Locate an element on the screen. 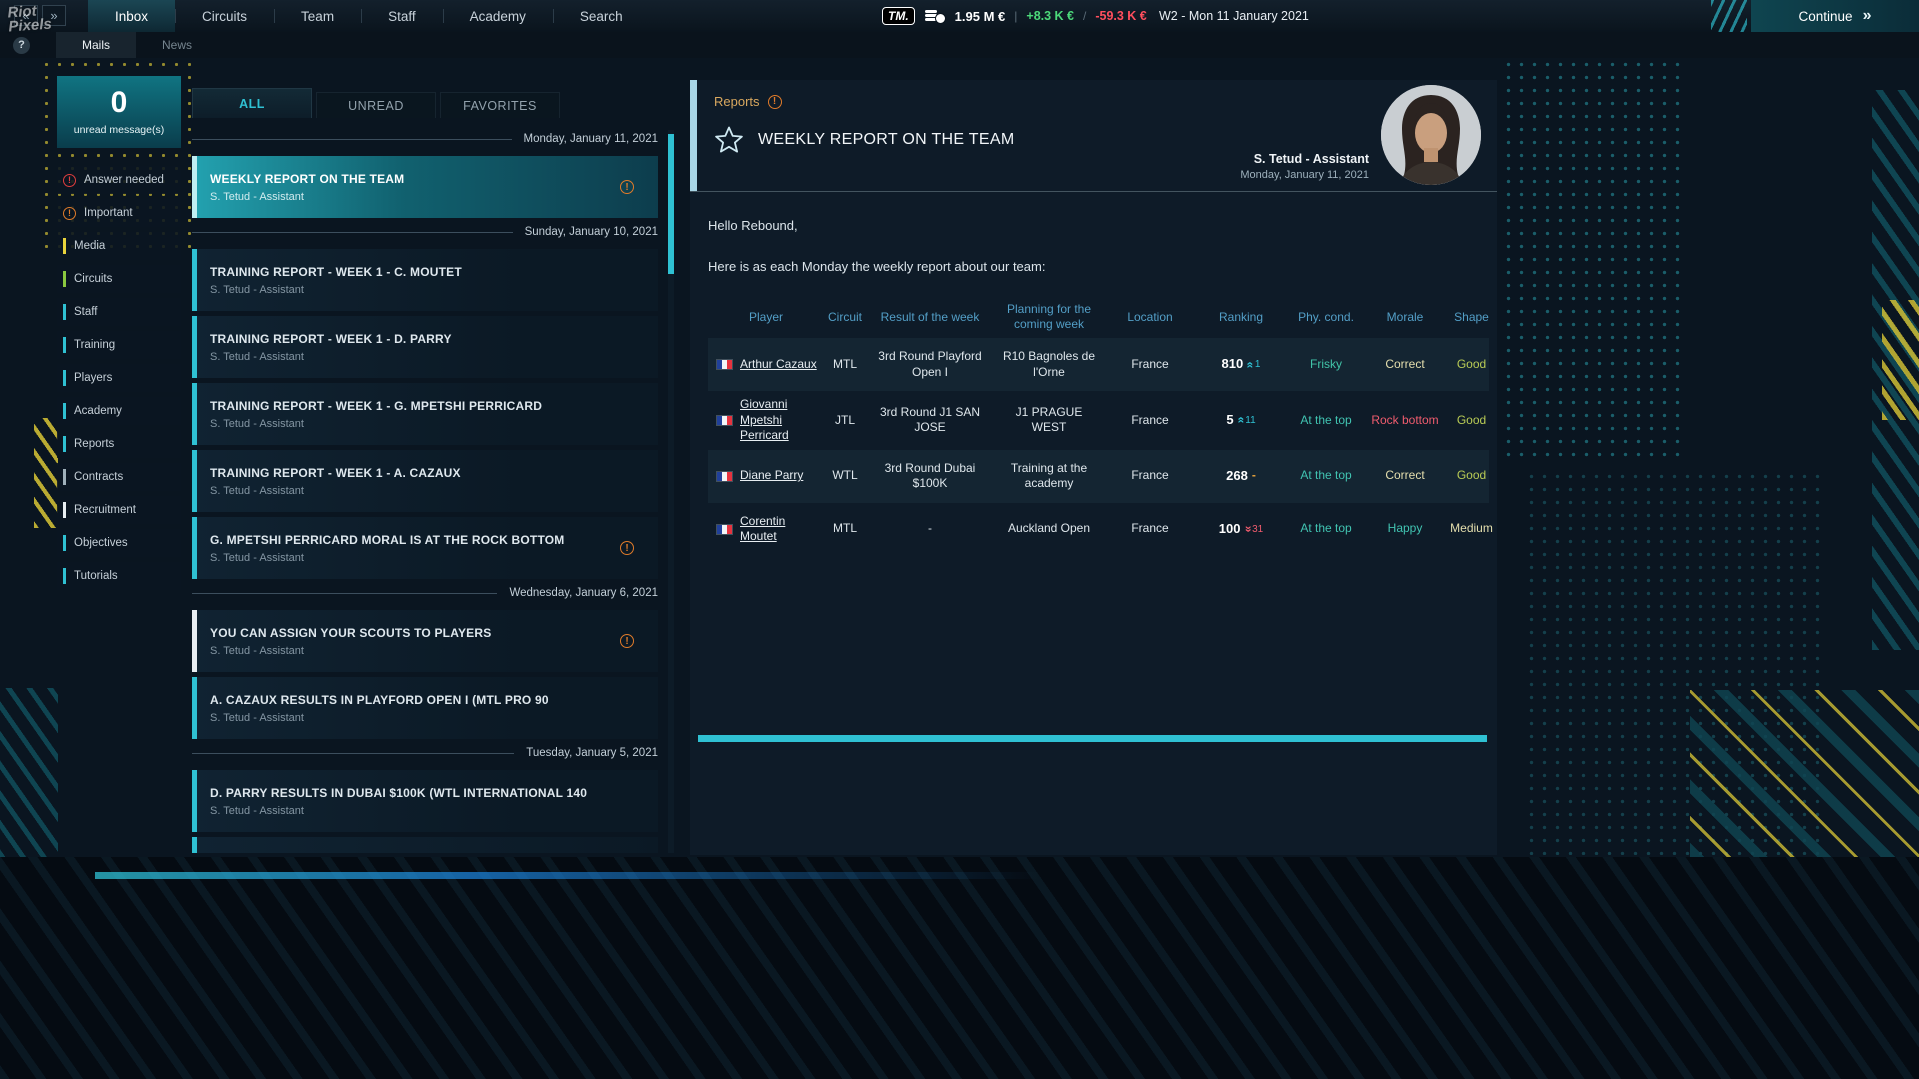 The width and height of the screenshot is (1919, 1079). rank-delta: - is located at coordinates (1253, 475).